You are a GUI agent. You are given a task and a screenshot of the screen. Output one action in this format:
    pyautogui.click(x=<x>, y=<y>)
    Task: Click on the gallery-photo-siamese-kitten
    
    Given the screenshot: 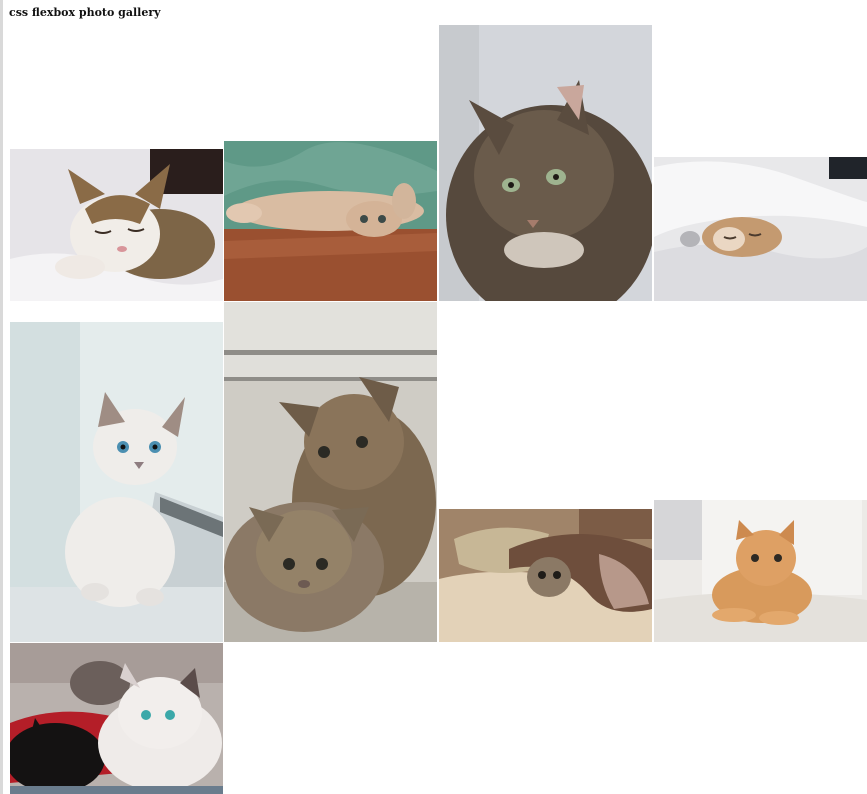 What is the action you would take?
    pyautogui.click(x=116, y=482)
    